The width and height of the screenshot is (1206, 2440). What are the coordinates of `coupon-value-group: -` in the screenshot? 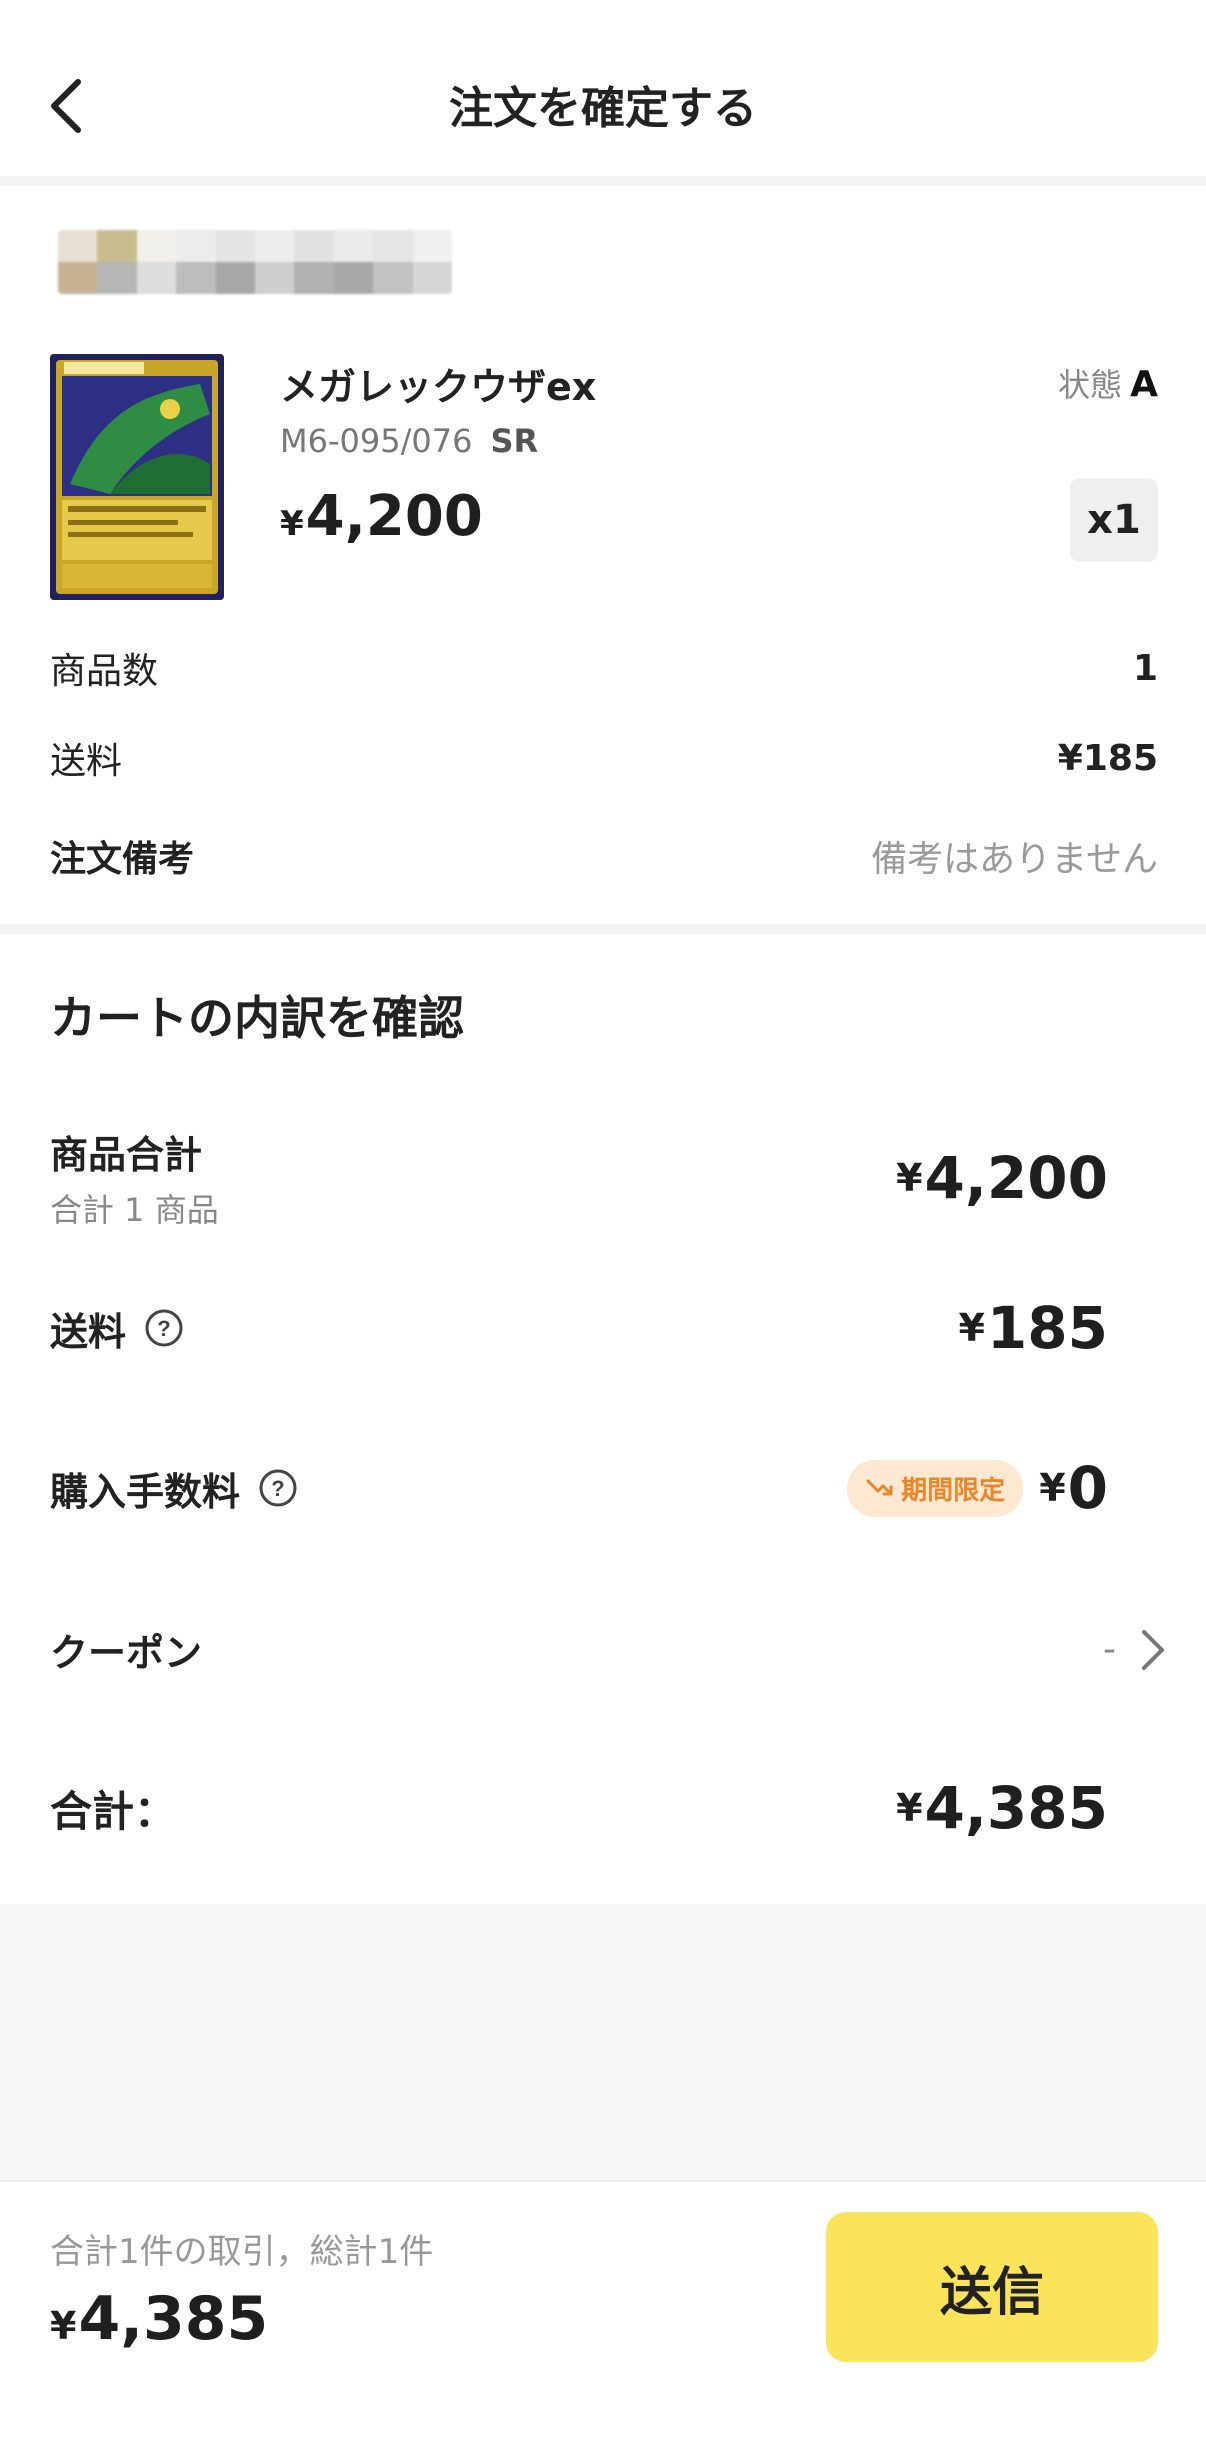 It's located at (1134, 1650).